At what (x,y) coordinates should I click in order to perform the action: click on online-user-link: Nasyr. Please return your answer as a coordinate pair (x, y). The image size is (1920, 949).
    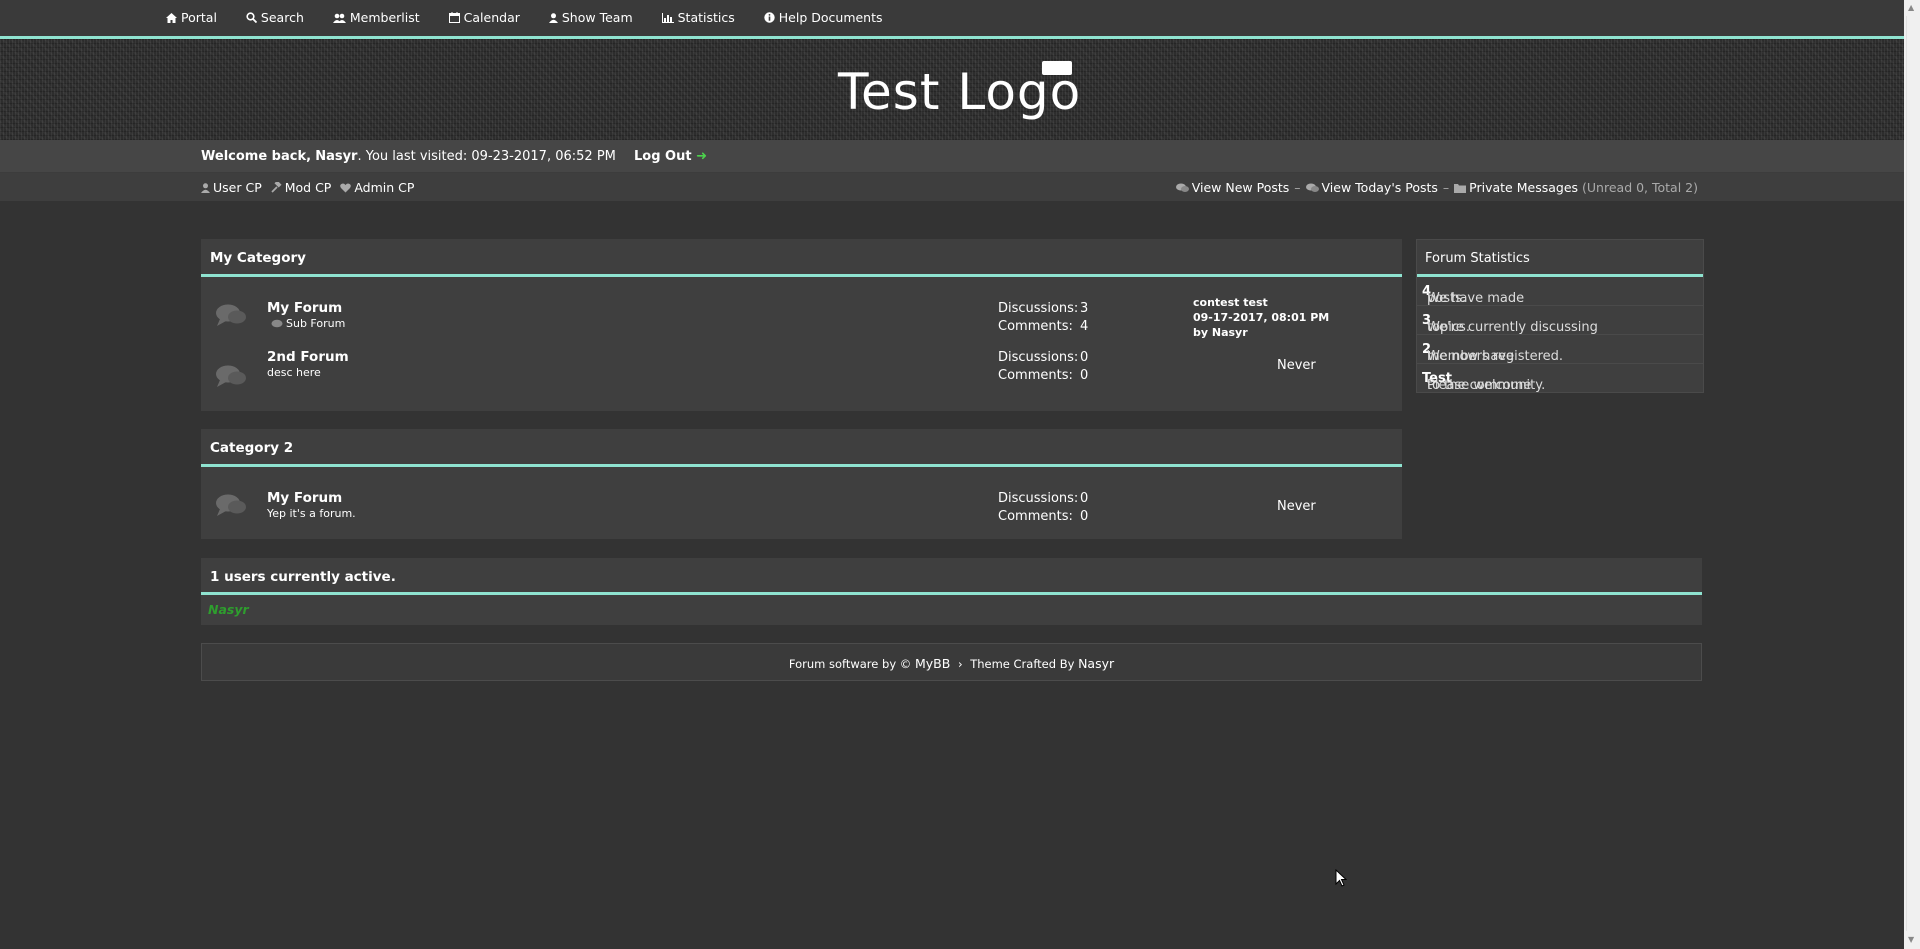
    Looking at the image, I should click on (228, 609).